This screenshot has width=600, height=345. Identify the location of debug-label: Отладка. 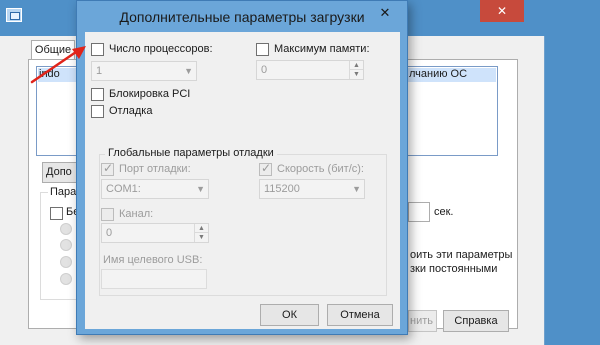
(131, 111).